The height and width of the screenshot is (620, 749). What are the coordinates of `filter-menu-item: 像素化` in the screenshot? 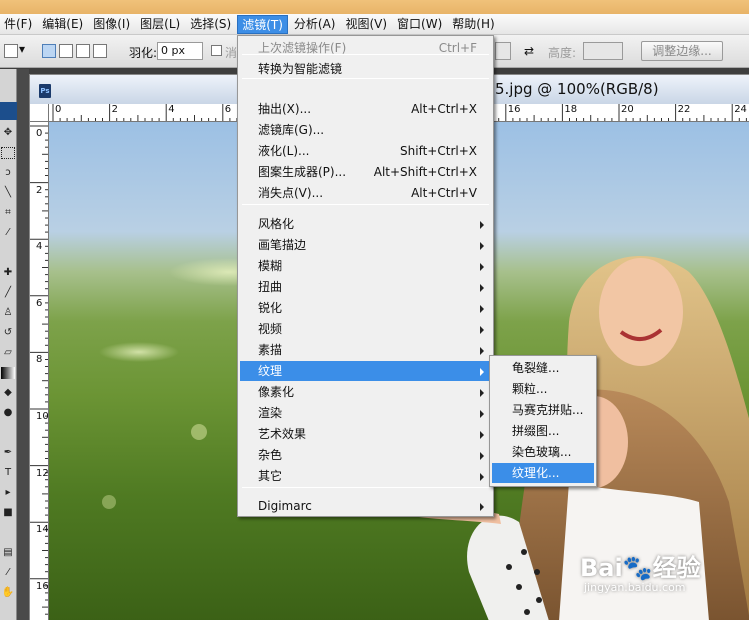 It's located at (365, 392).